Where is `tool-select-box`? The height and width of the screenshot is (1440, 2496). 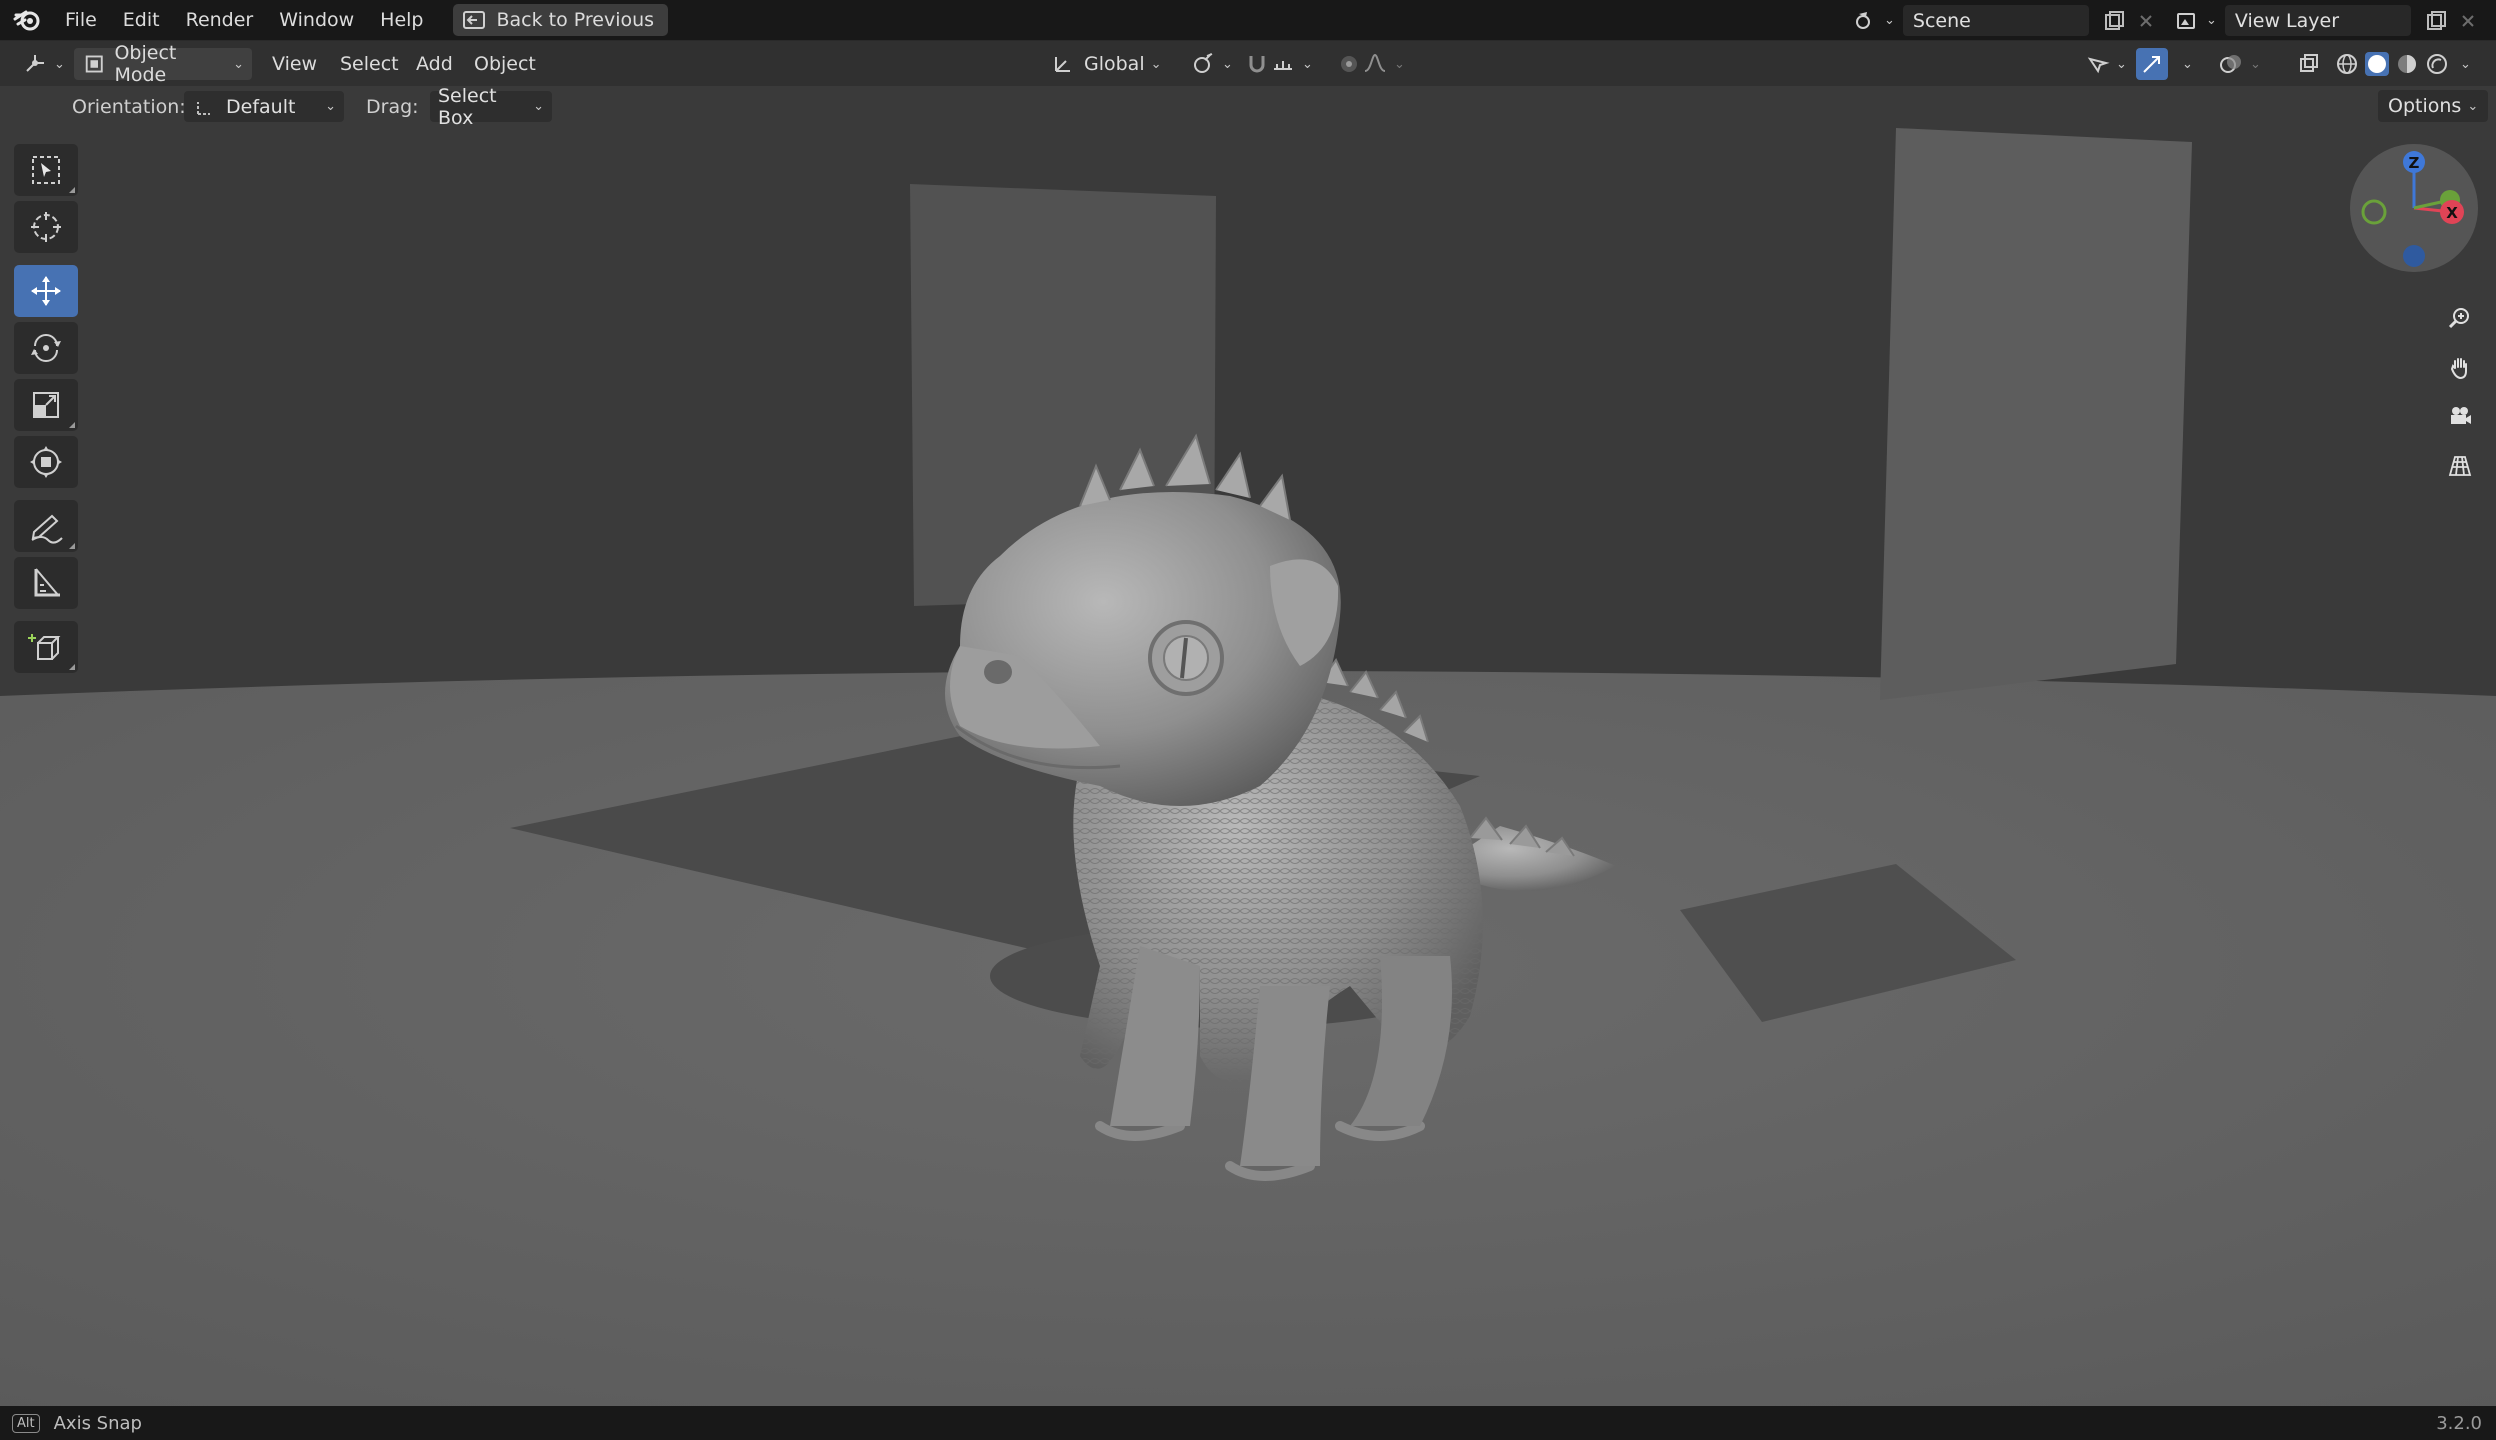
tool-select-box is located at coordinates (46, 170).